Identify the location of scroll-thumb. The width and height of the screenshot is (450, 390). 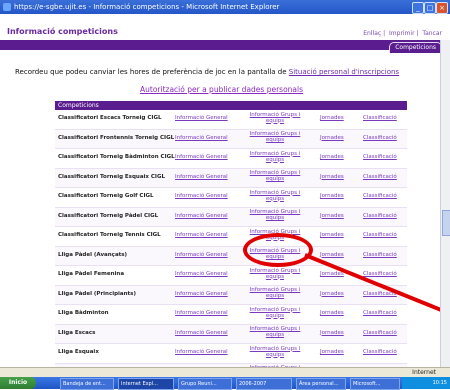
(446, 223).